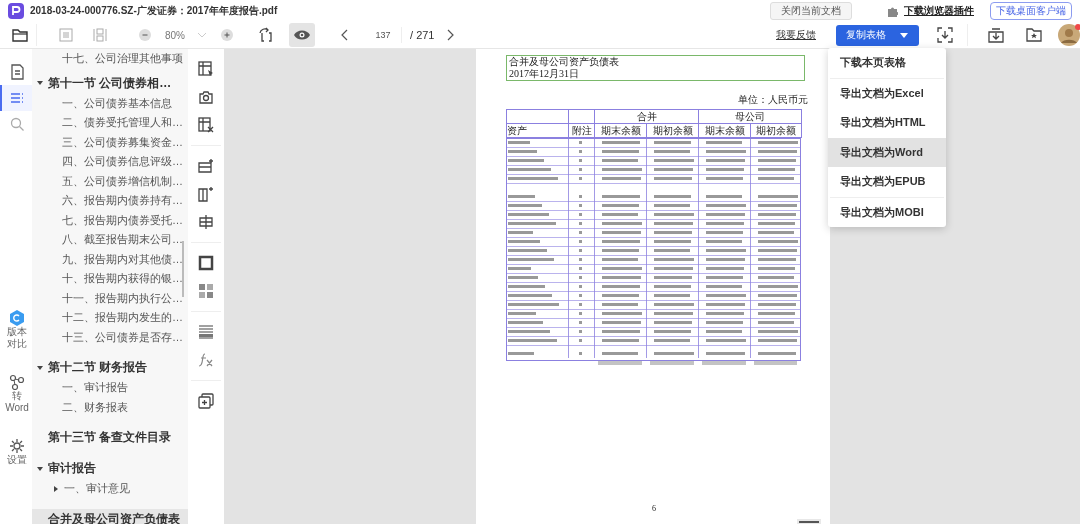 The height and width of the screenshot is (524, 1080). Describe the element at coordinates (750, 116) in the screenshot. I see `column-group-header: 母公司` at that location.